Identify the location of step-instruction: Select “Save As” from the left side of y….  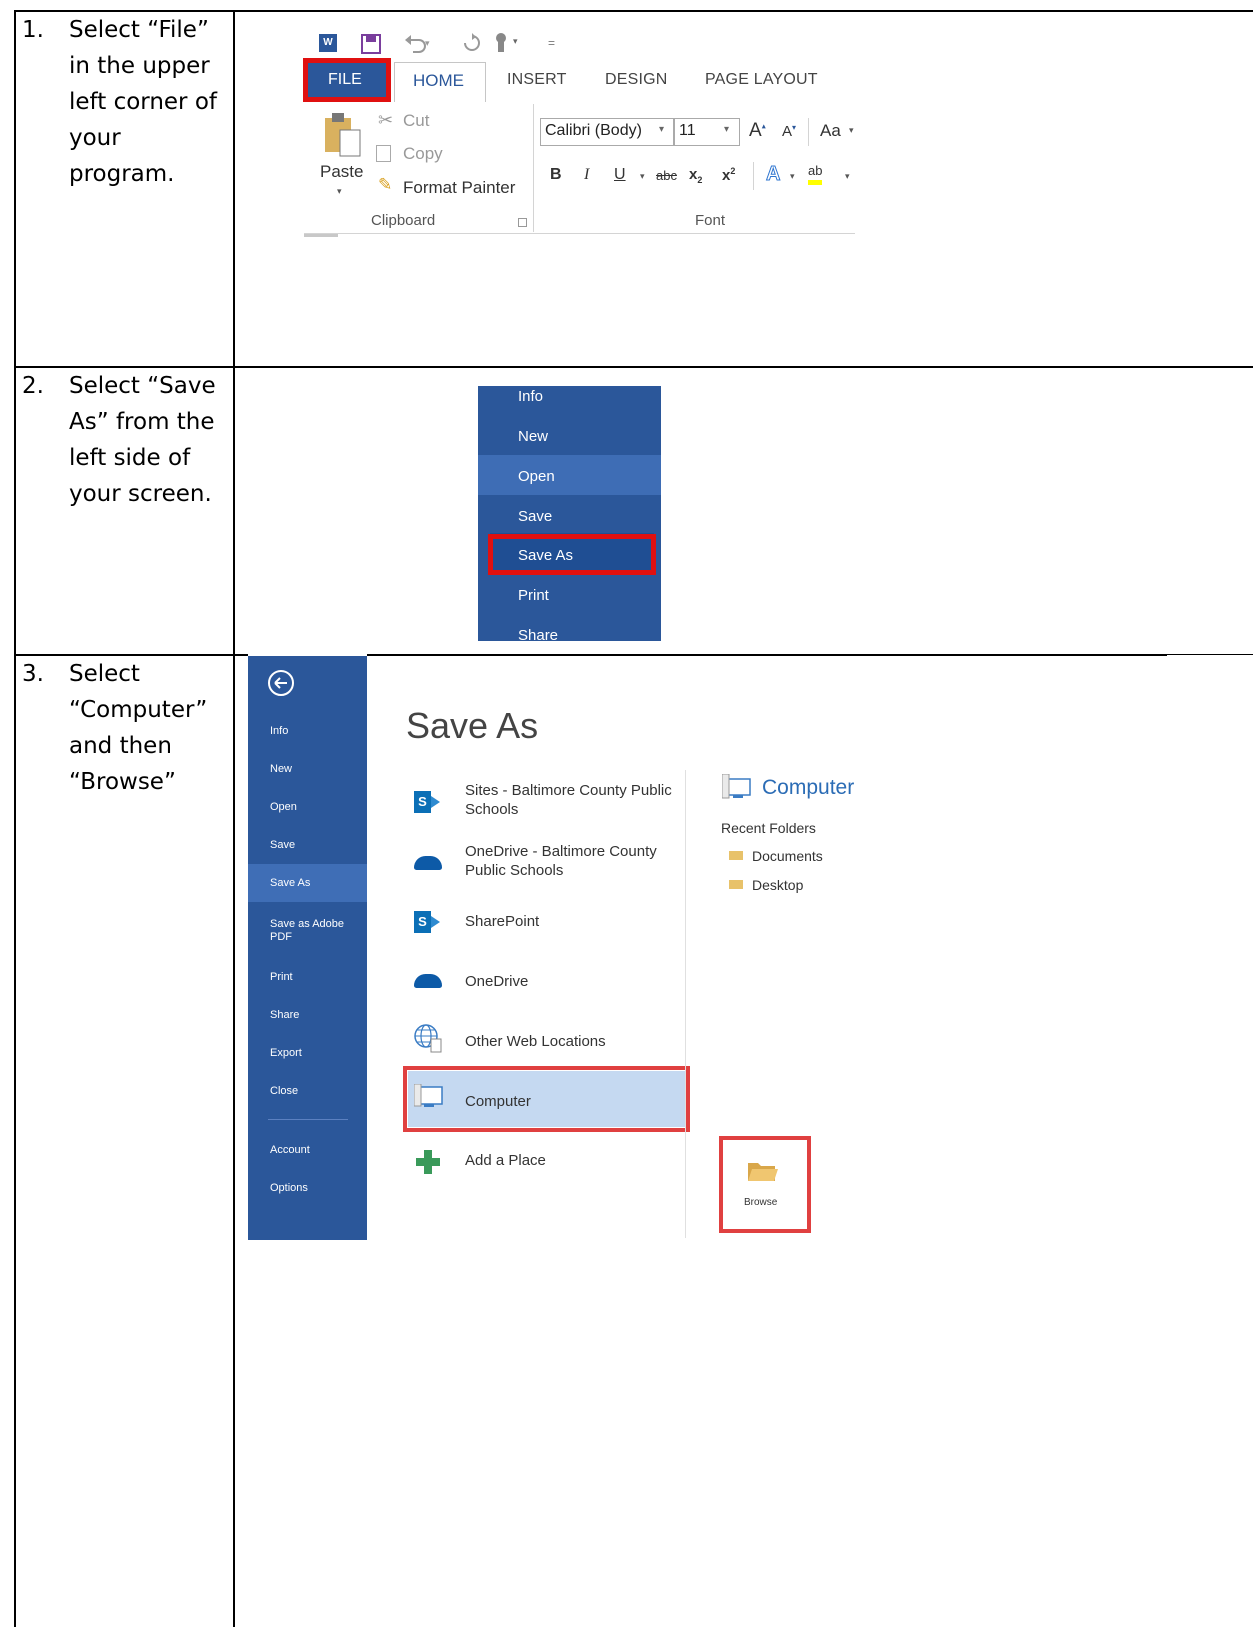
(142, 440).